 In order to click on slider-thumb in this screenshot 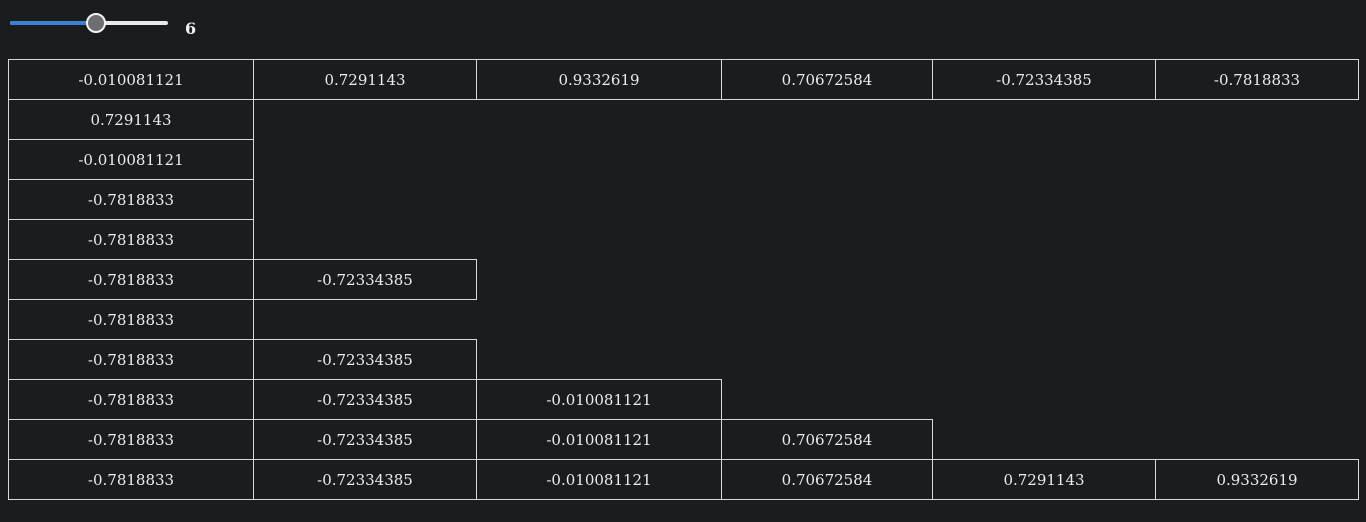, I will do `click(96, 23)`.